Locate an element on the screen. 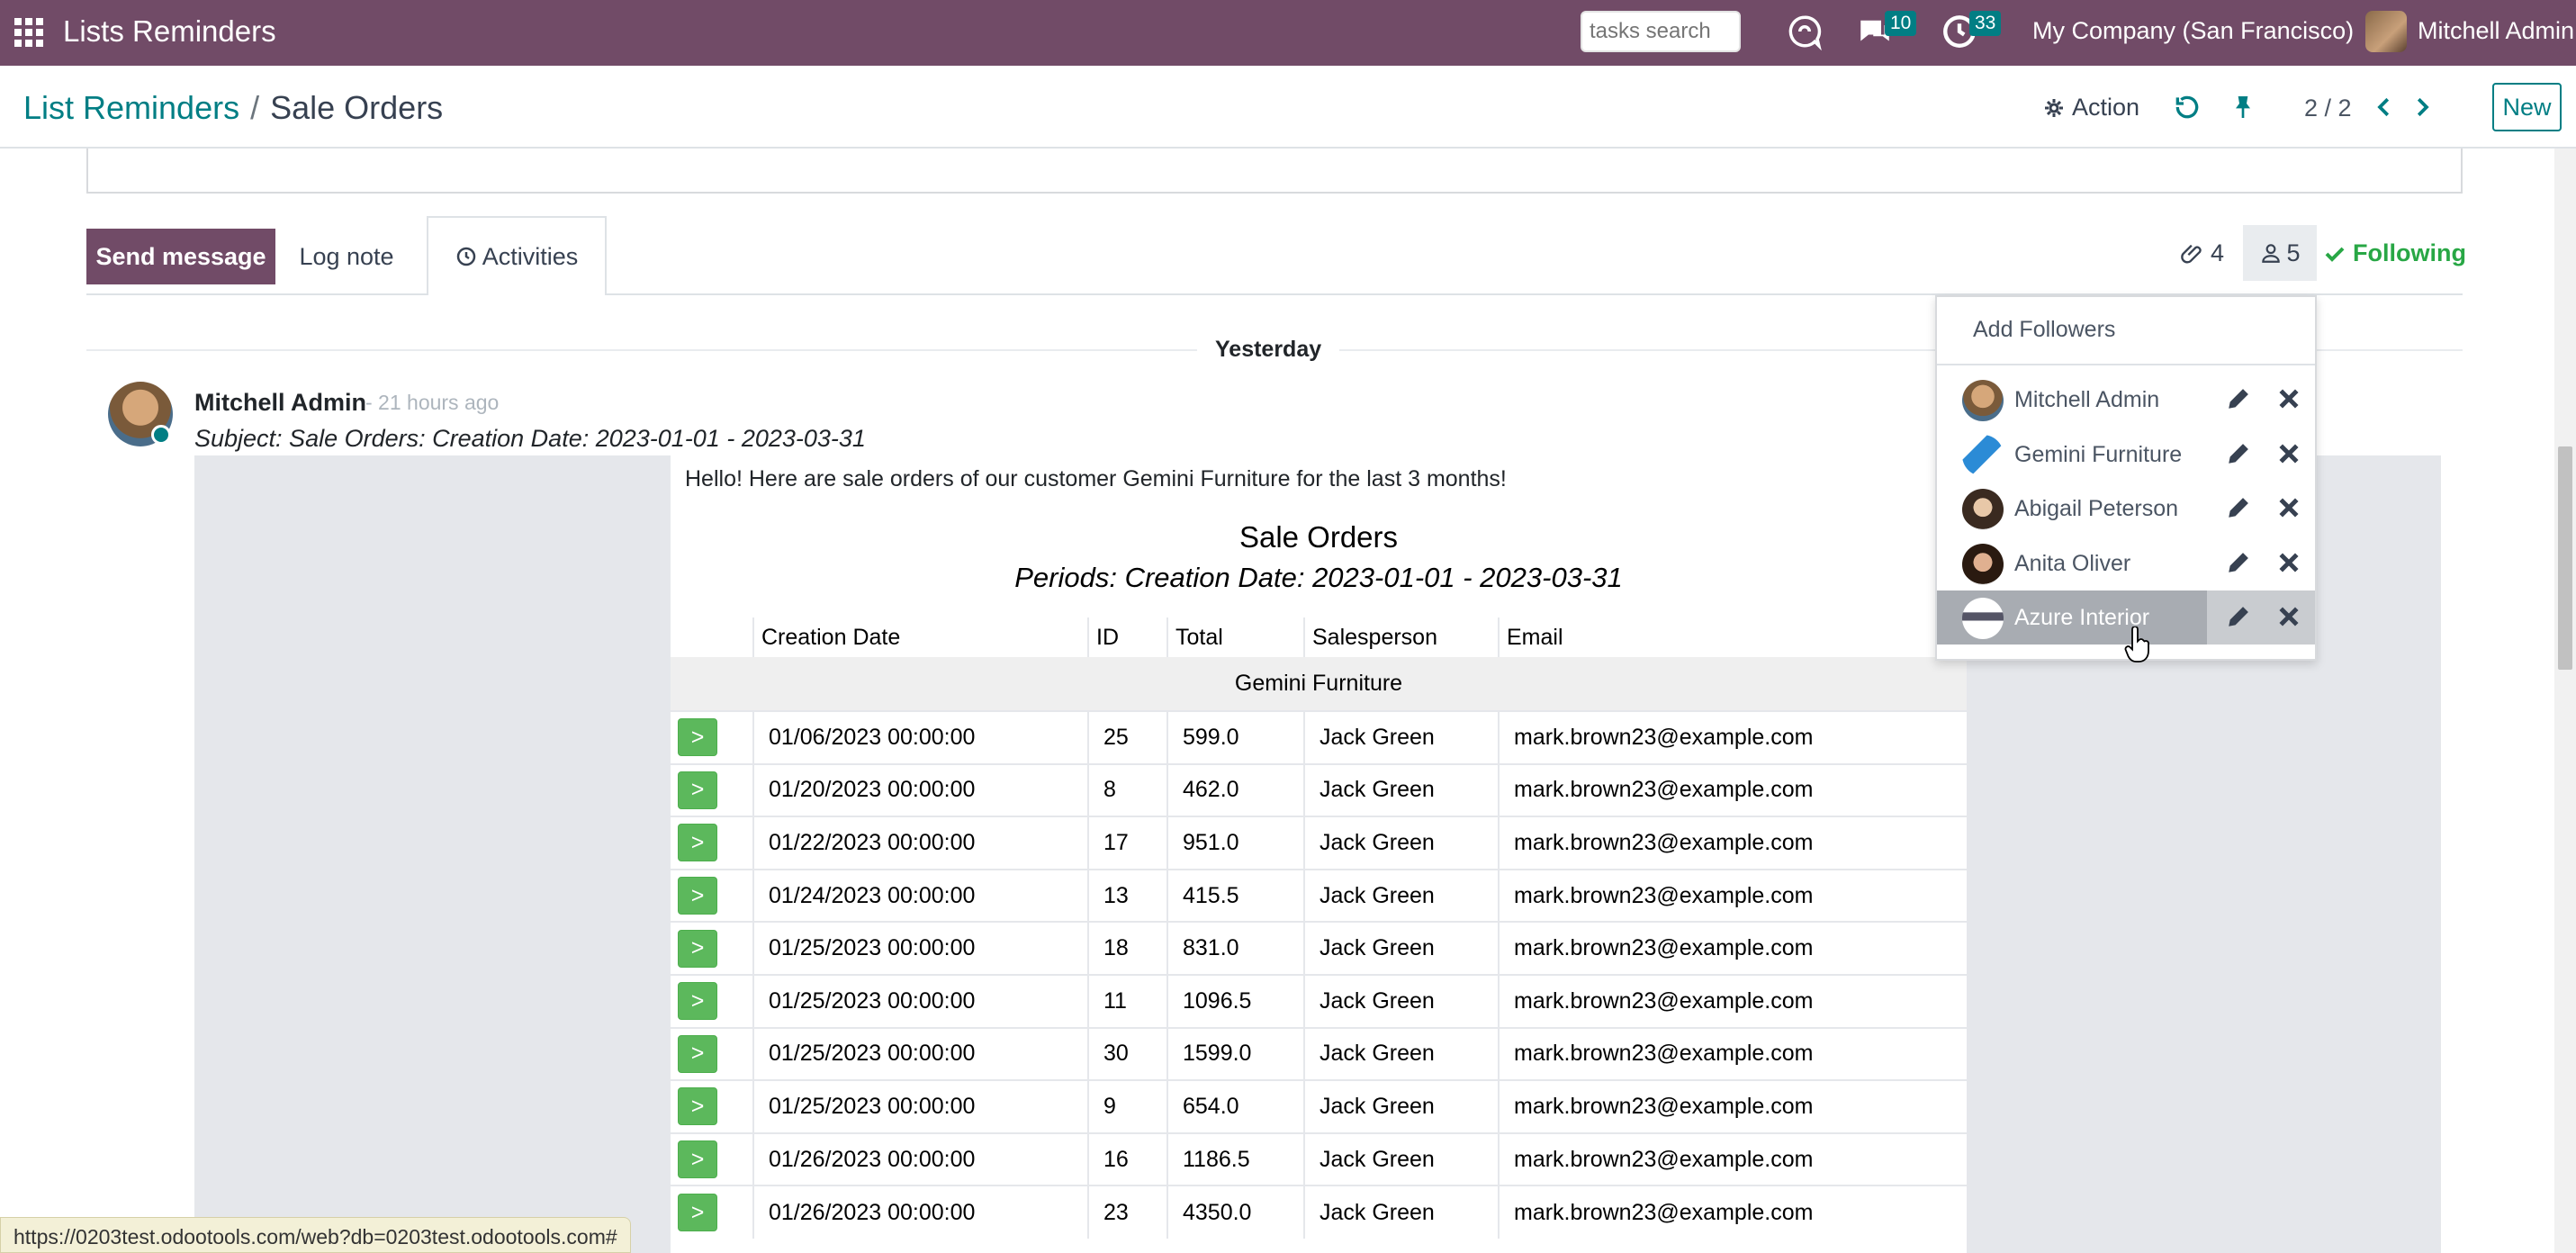  report-title: Sale Orders is located at coordinates (1318, 537).